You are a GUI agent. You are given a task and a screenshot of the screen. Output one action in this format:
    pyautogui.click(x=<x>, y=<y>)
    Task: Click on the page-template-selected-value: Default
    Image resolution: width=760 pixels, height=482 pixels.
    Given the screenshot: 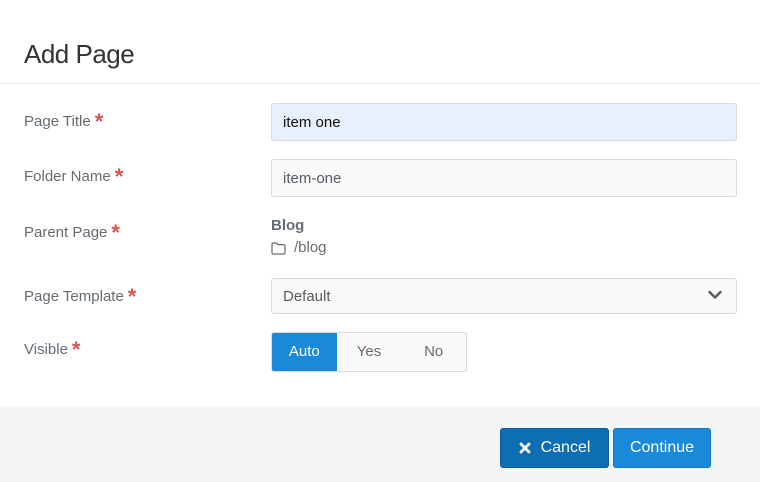 What is the action you would take?
    pyautogui.click(x=307, y=296)
    